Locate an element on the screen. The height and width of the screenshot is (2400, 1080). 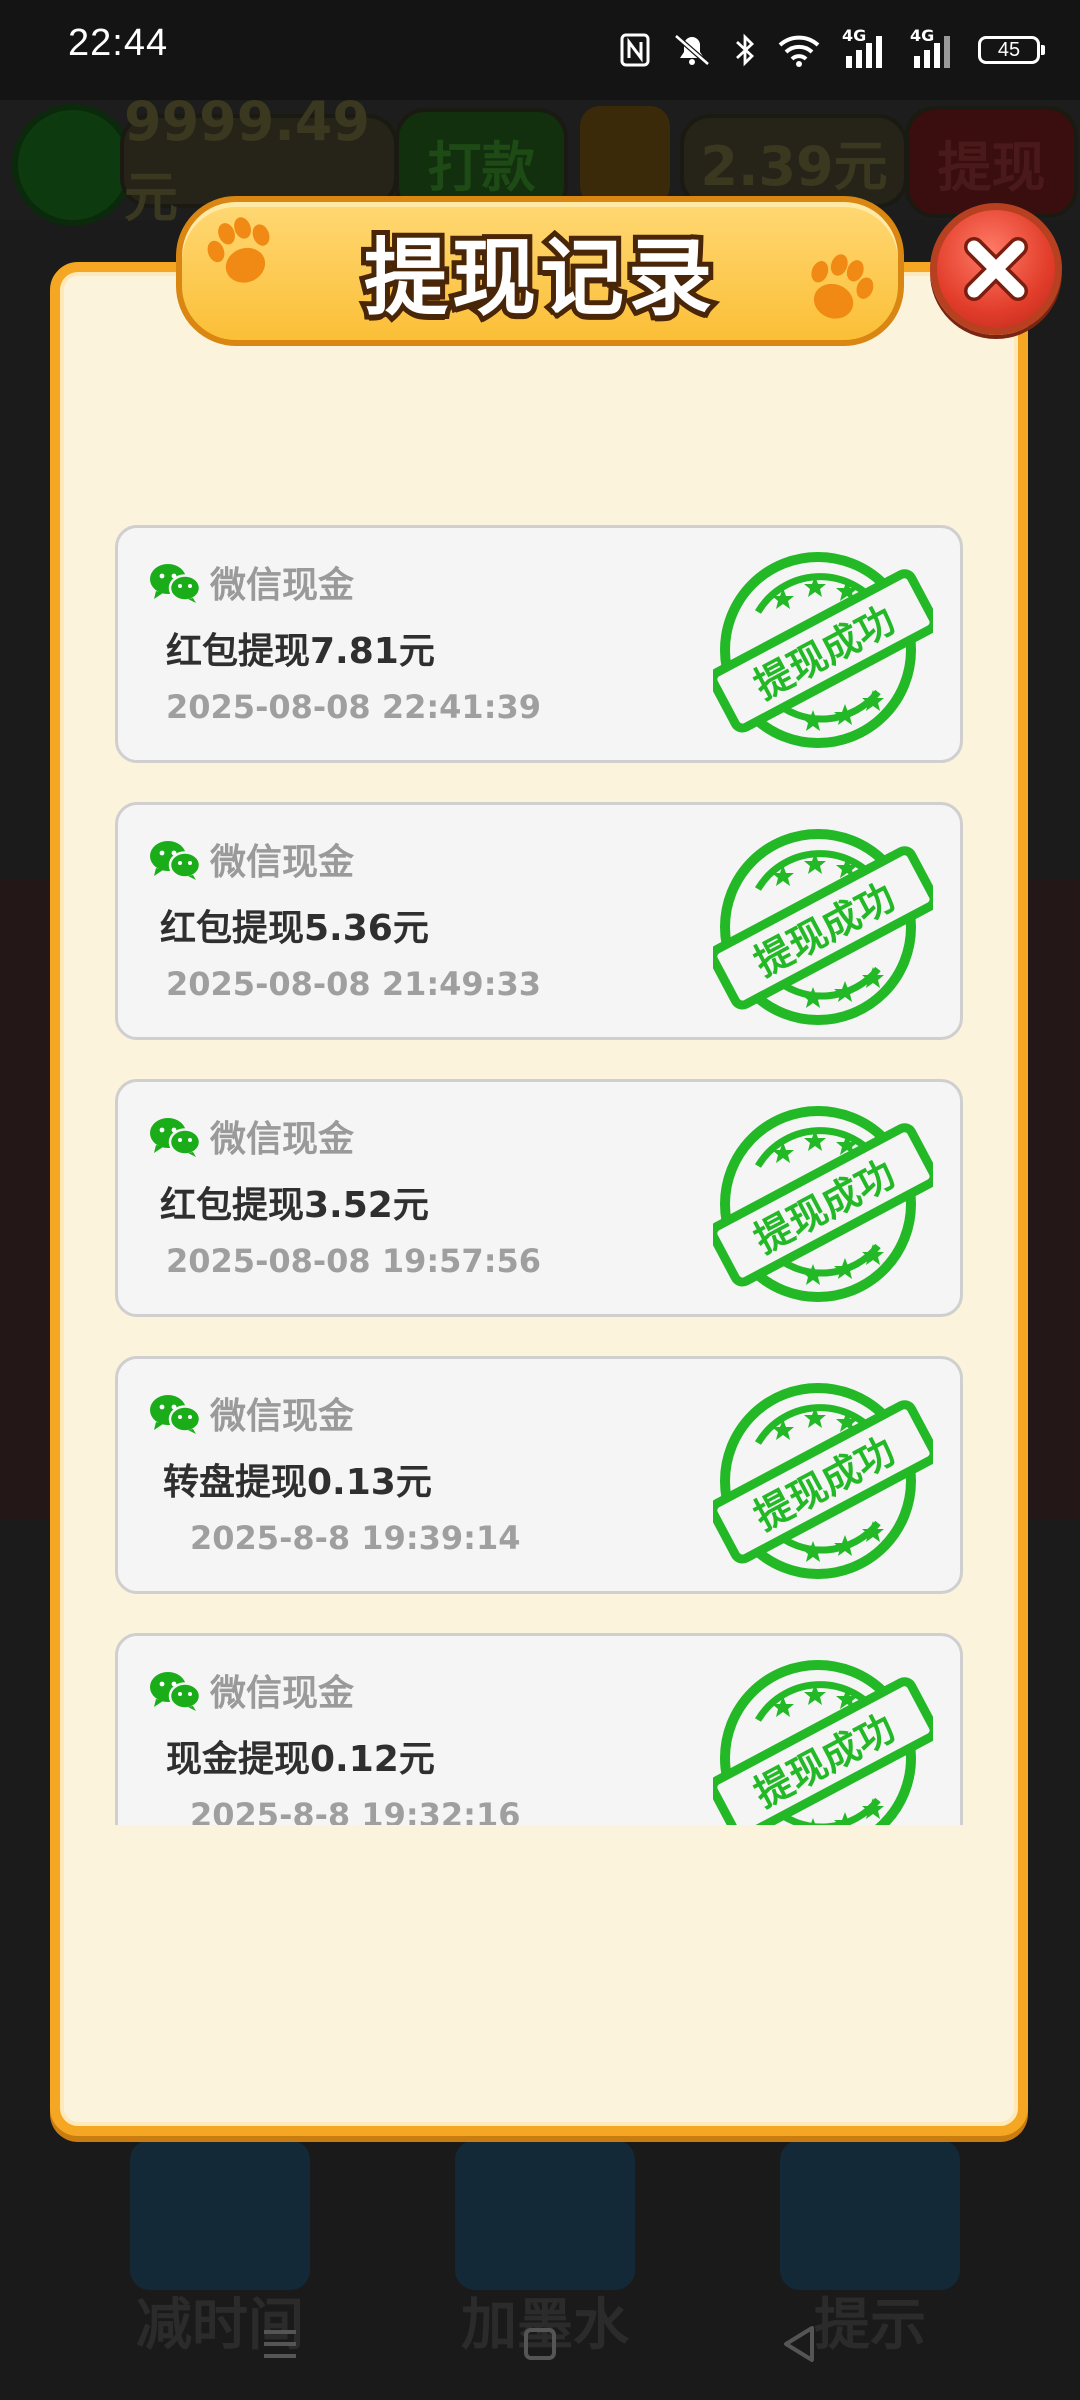
mute-icon is located at coordinates (692, 50).